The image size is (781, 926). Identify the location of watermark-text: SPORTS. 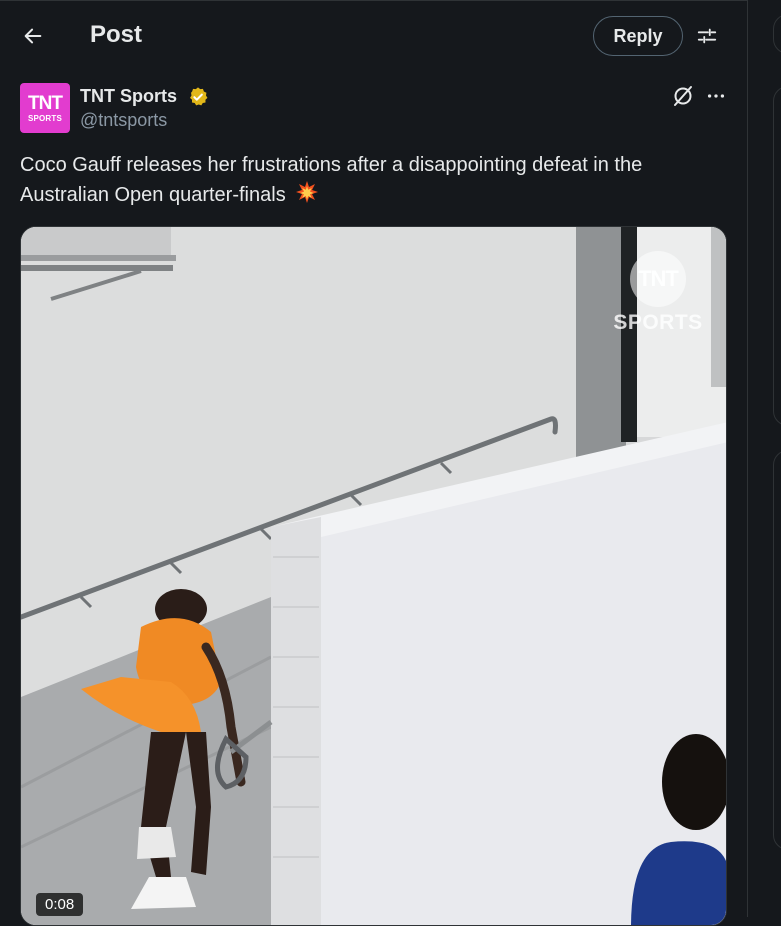
(658, 322).